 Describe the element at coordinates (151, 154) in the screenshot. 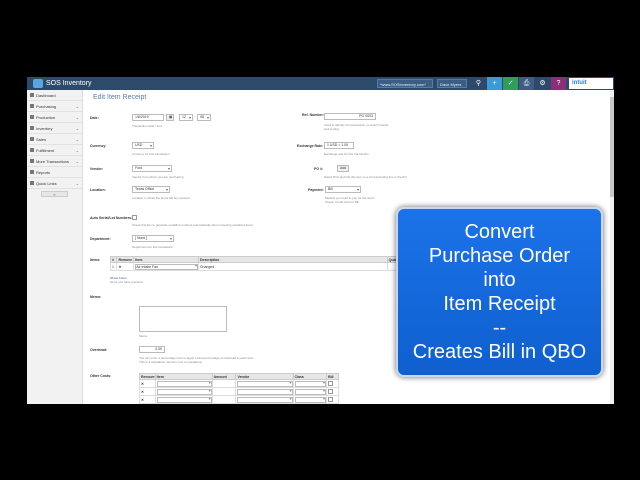

I see `currency-hint: Currency for this transaction` at that location.